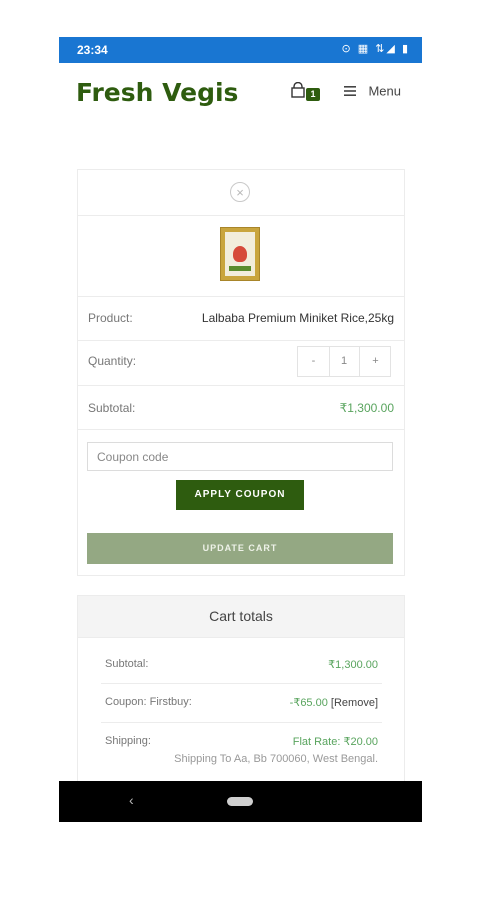  I want to click on subtotal-row: Subtotal: ₹1,300.00, so click(241, 408).